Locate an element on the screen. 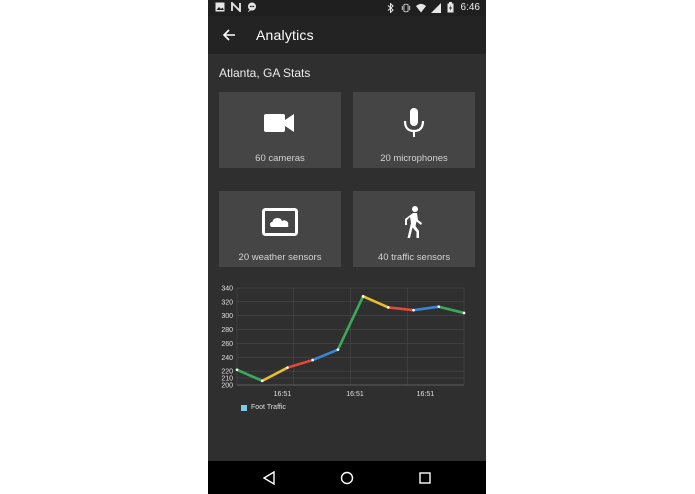 The height and width of the screenshot is (494, 695). traffic-sensors-card: 40 traffic sensors is located at coordinates (414, 229).